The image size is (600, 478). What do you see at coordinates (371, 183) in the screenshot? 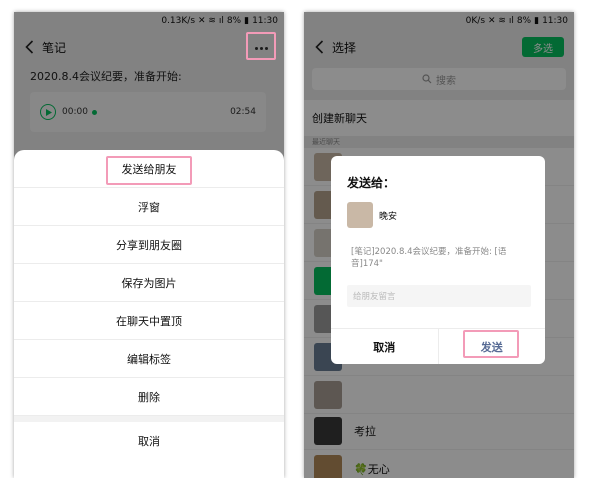
I see `dialog-title: 发送给：` at bounding box center [371, 183].